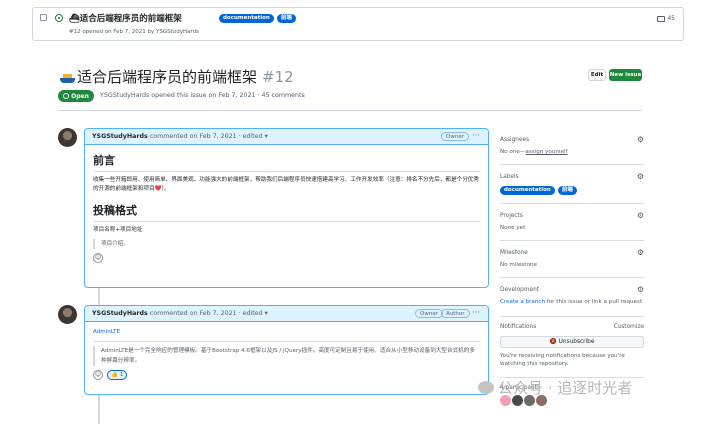 The height and width of the screenshot is (424, 716). I want to click on development-label: Development, so click(520, 290).